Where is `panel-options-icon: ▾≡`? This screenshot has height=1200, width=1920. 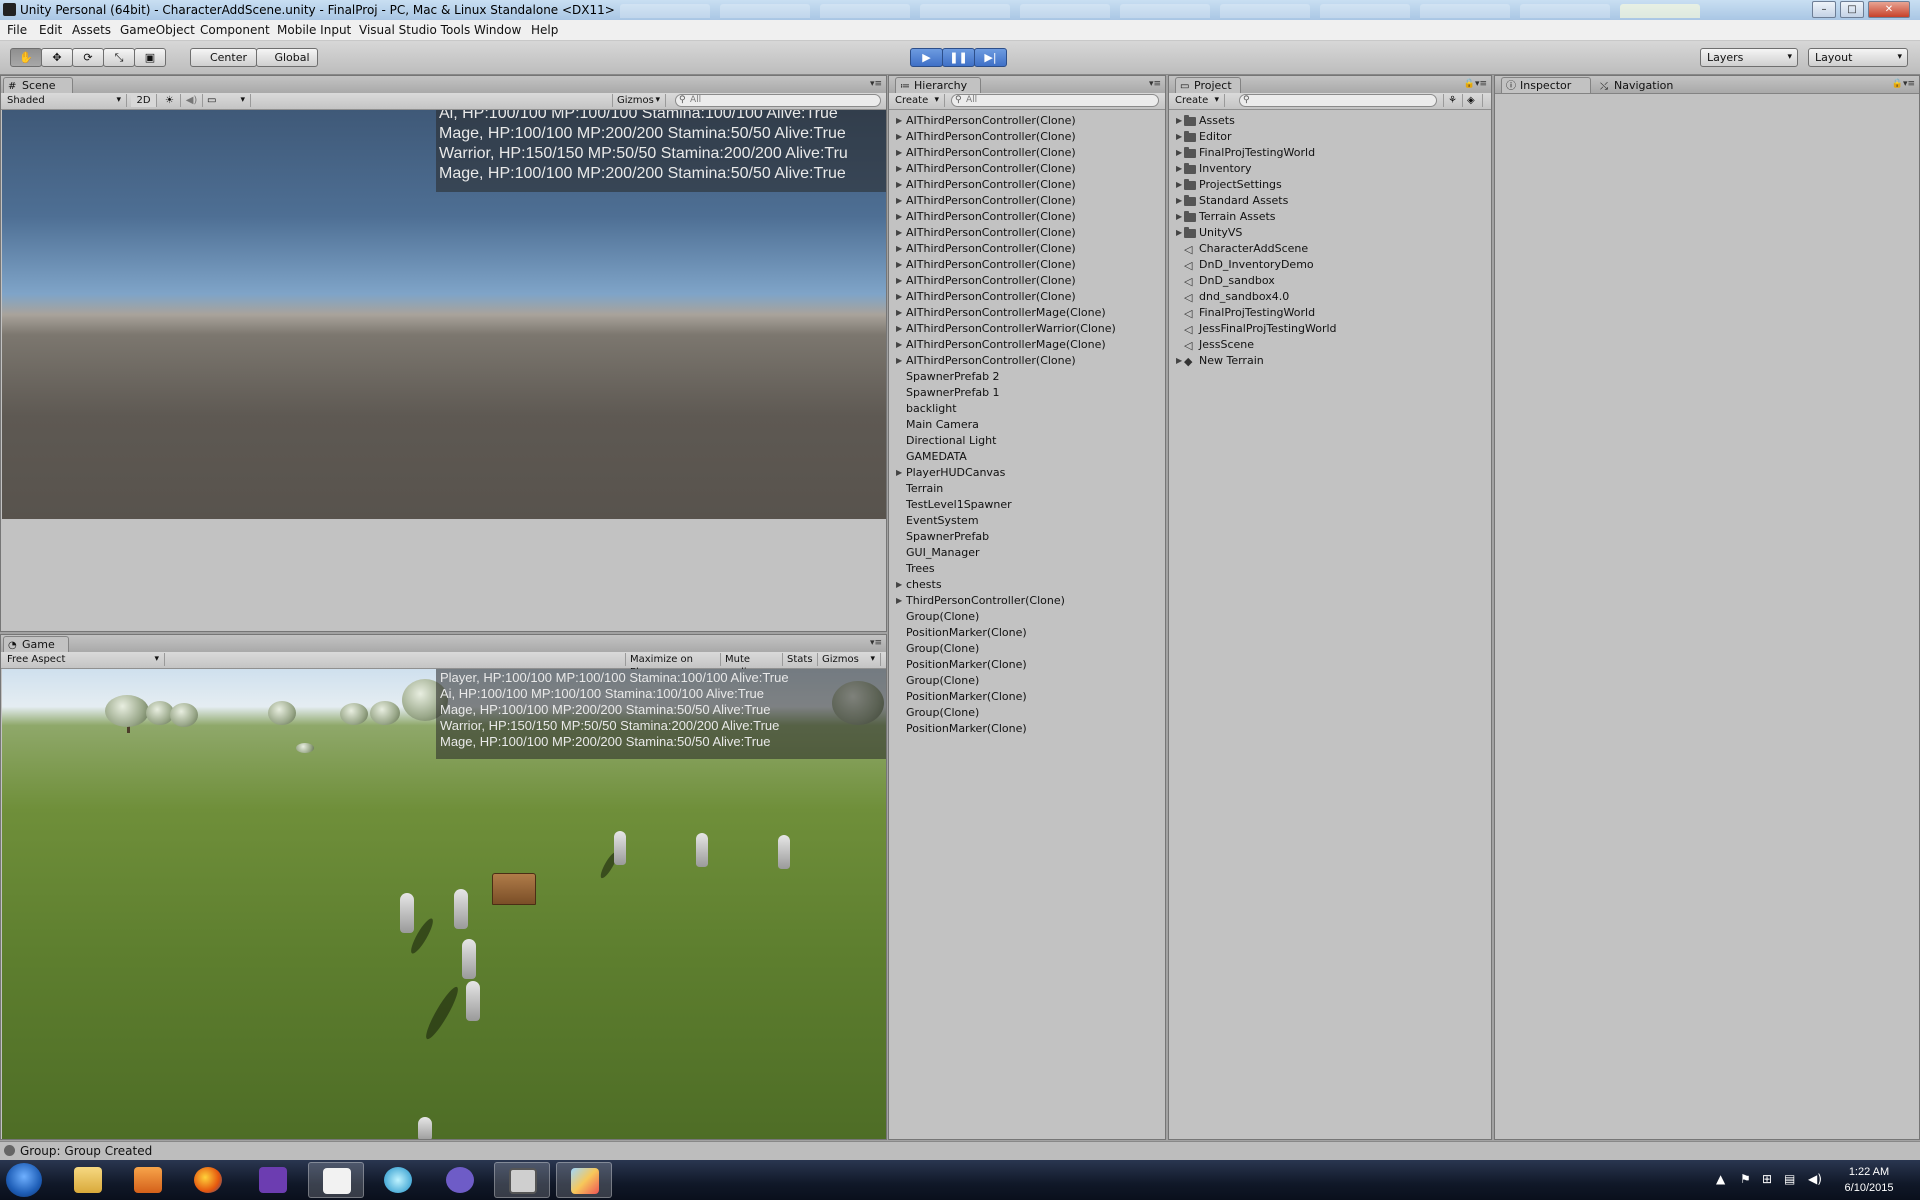
panel-options-icon: ▾≡ is located at coordinates (876, 643).